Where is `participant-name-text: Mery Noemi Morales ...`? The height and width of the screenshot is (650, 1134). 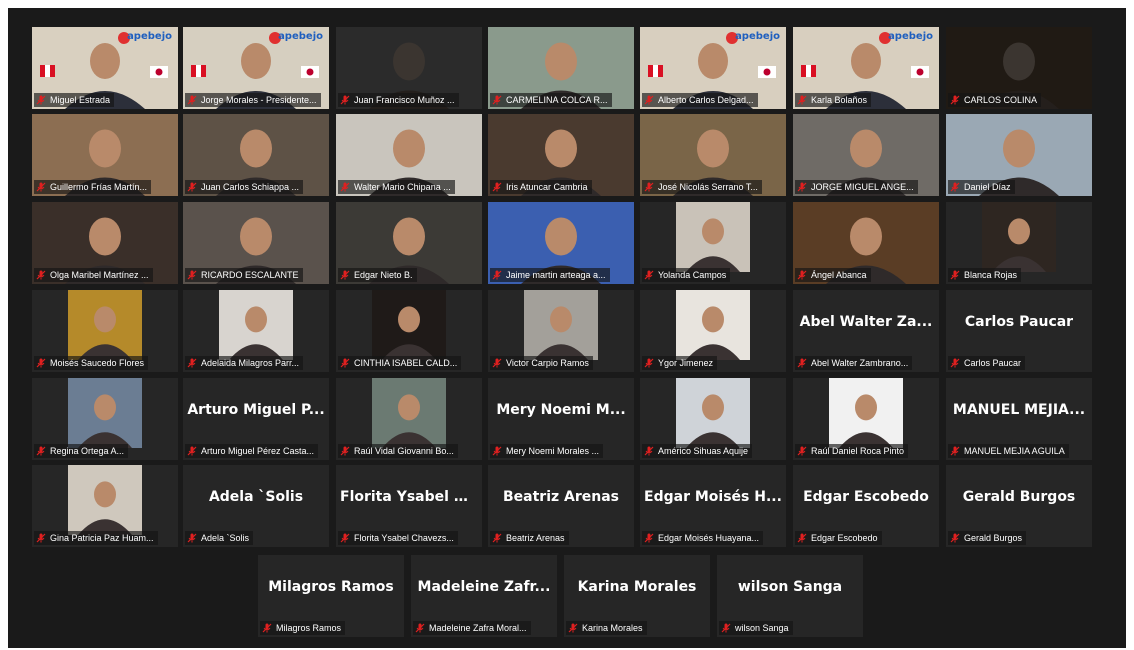
participant-name-text: Mery Noemi Morales ... is located at coordinates (553, 451).